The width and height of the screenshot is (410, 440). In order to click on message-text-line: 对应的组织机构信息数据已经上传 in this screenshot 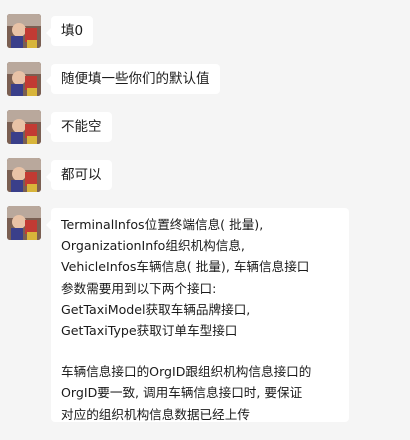, I will do `click(155, 414)`.